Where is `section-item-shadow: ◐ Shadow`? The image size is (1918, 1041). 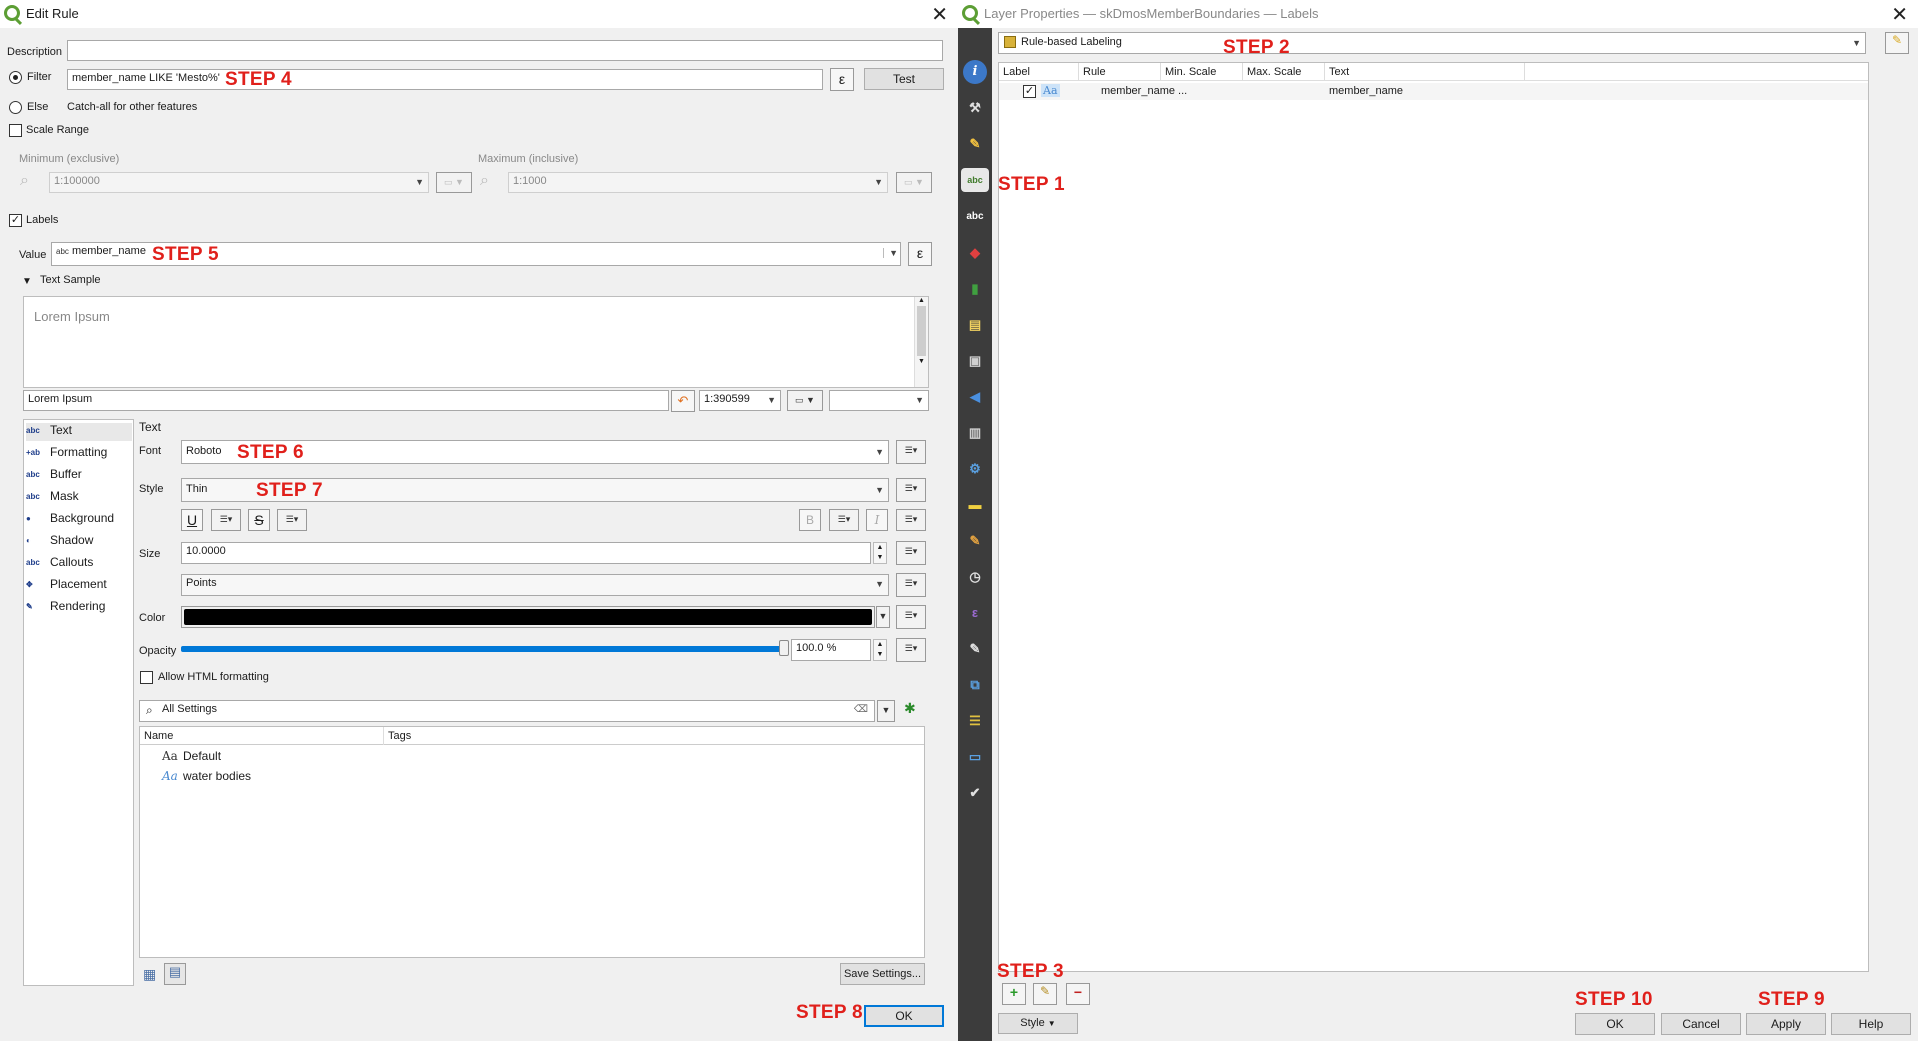 section-item-shadow: ◐ Shadow is located at coordinates (79, 542).